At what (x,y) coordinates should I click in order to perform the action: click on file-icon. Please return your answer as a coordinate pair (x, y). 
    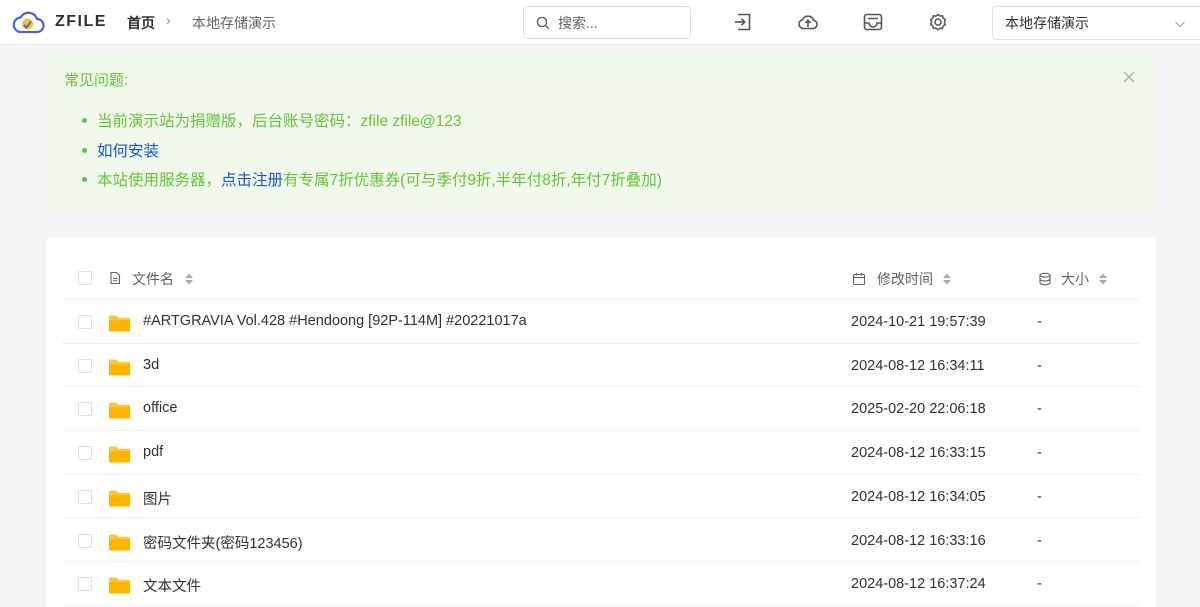
    Looking at the image, I should click on (115, 278).